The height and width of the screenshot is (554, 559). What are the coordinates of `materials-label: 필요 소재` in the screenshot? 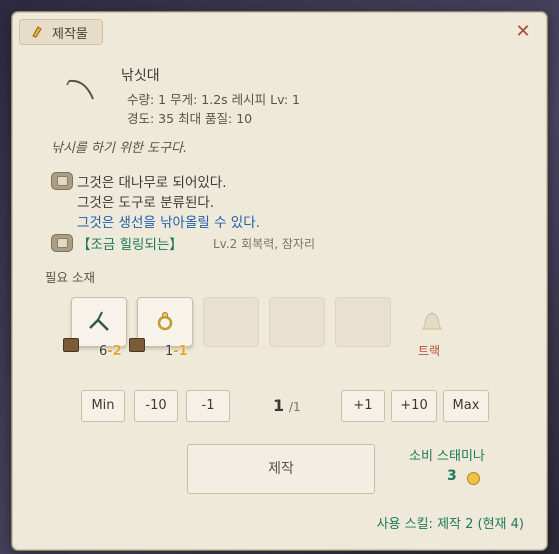 It's located at (70, 277).